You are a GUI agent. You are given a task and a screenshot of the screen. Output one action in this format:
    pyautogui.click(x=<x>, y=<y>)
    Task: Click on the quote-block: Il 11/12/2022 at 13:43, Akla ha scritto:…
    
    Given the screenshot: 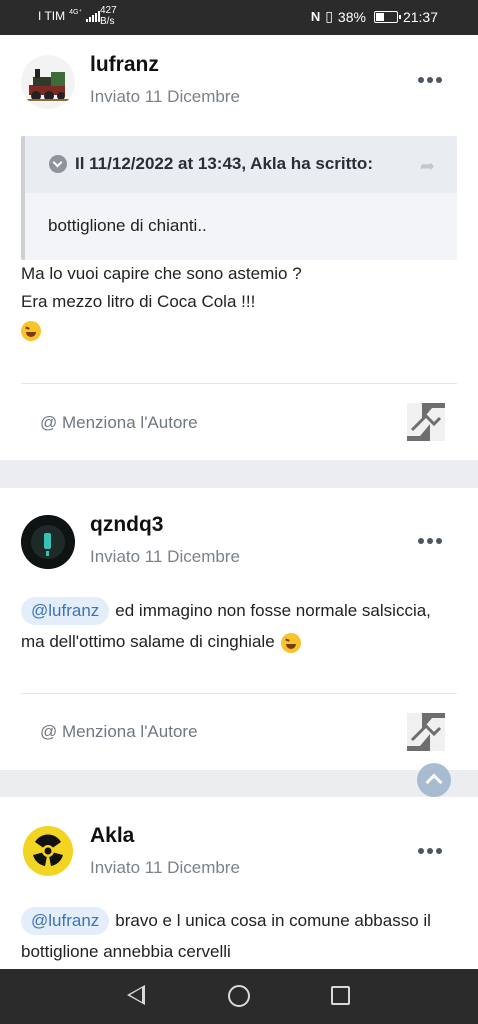 What is the action you would take?
    pyautogui.click(x=239, y=198)
    